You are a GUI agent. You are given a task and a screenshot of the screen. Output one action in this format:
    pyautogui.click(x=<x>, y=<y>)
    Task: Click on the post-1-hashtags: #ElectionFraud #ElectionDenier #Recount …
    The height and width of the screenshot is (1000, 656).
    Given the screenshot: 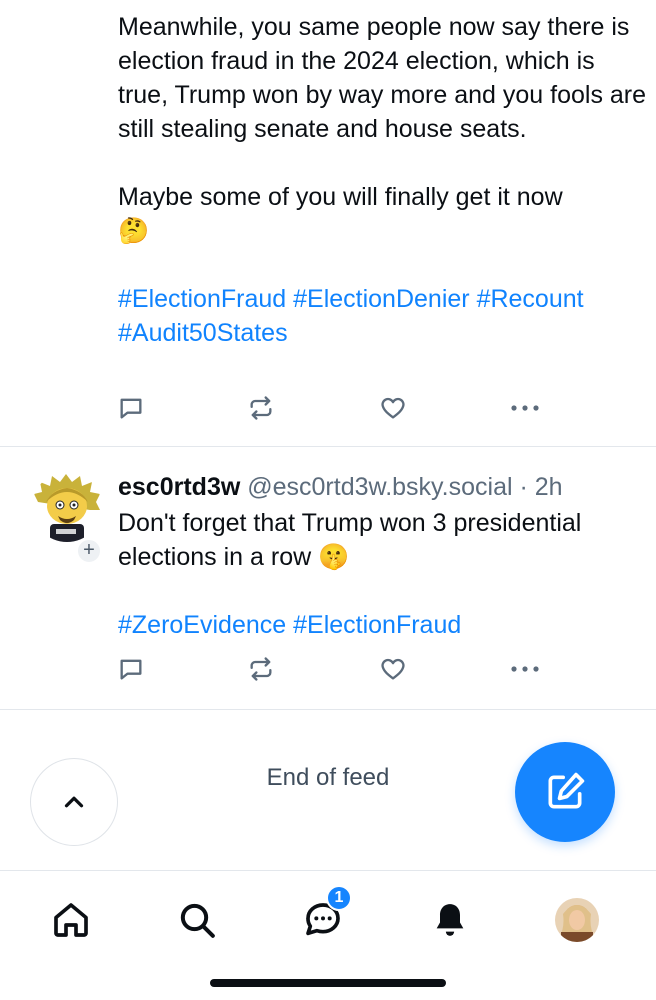 What is the action you would take?
    pyautogui.click(x=383, y=316)
    